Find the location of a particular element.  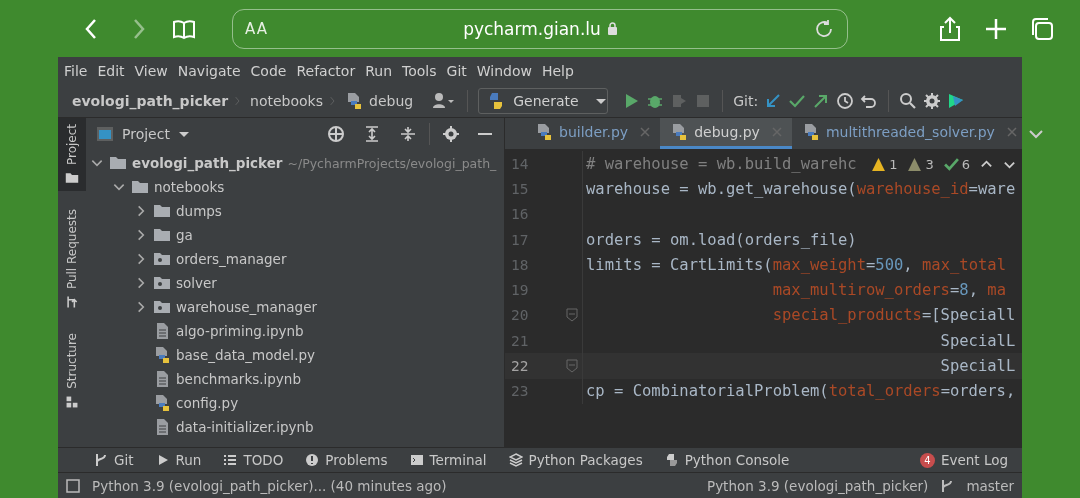

alert-icon is located at coordinates (312, 460).